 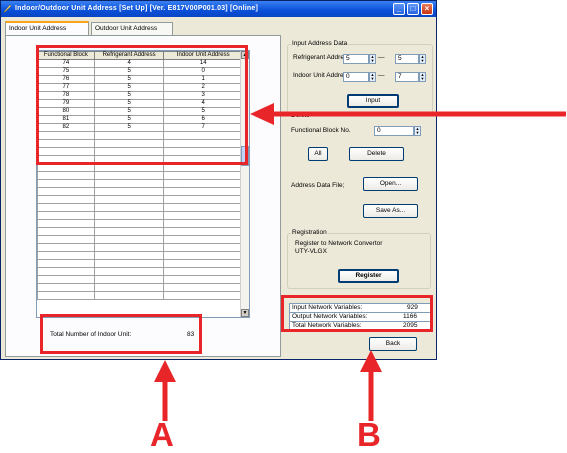 What do you see at coordinates (318, 185) in the screenshot?
I see `address-data-file-label: Address Data File;` at bounding box center [318, 185].